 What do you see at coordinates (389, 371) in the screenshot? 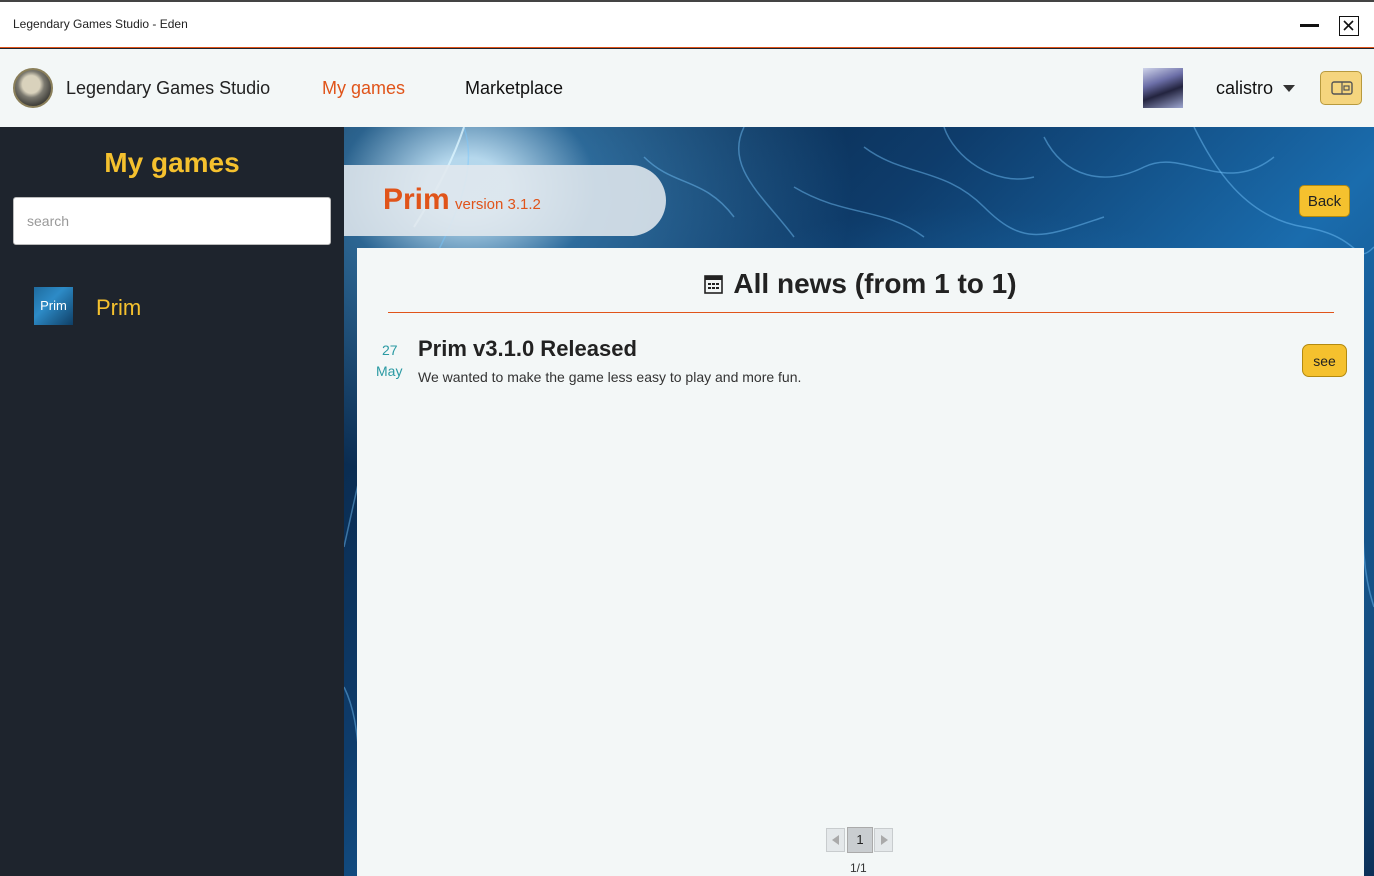
I see `news-date-month: May` at bounding box center [389, 371].